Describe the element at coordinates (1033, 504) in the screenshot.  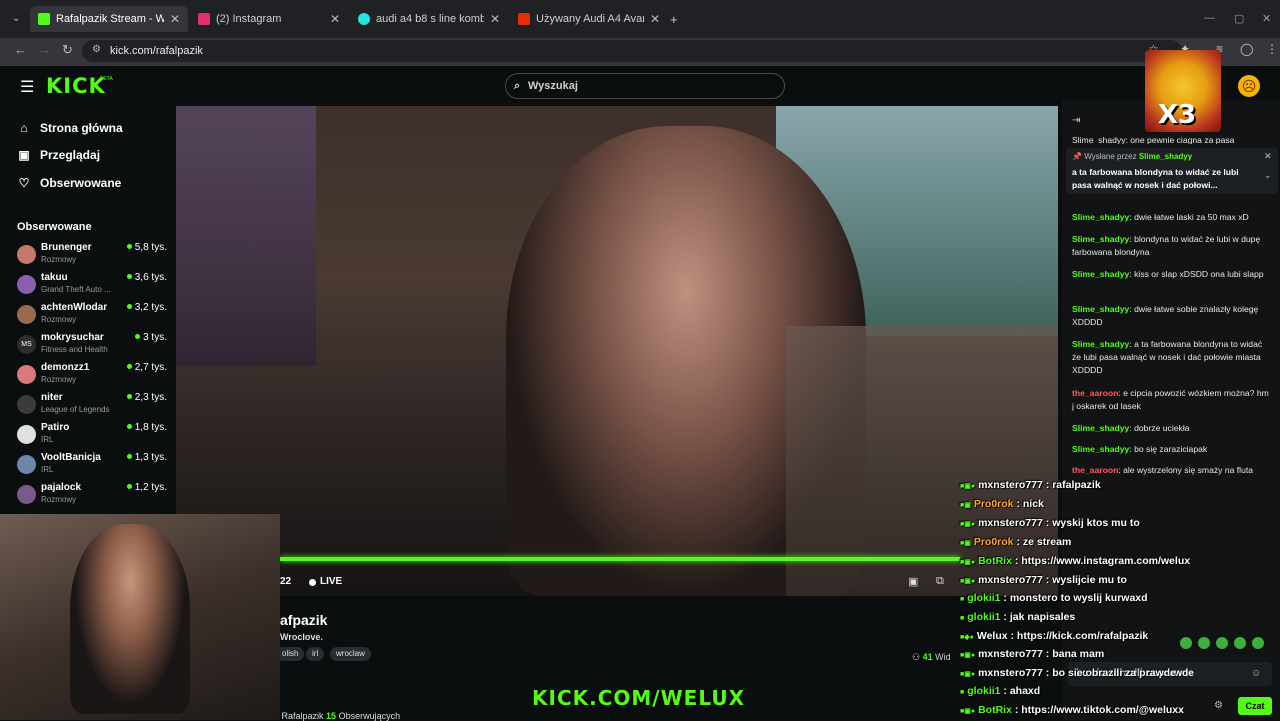
I see `overlay-text: nick` at that location.